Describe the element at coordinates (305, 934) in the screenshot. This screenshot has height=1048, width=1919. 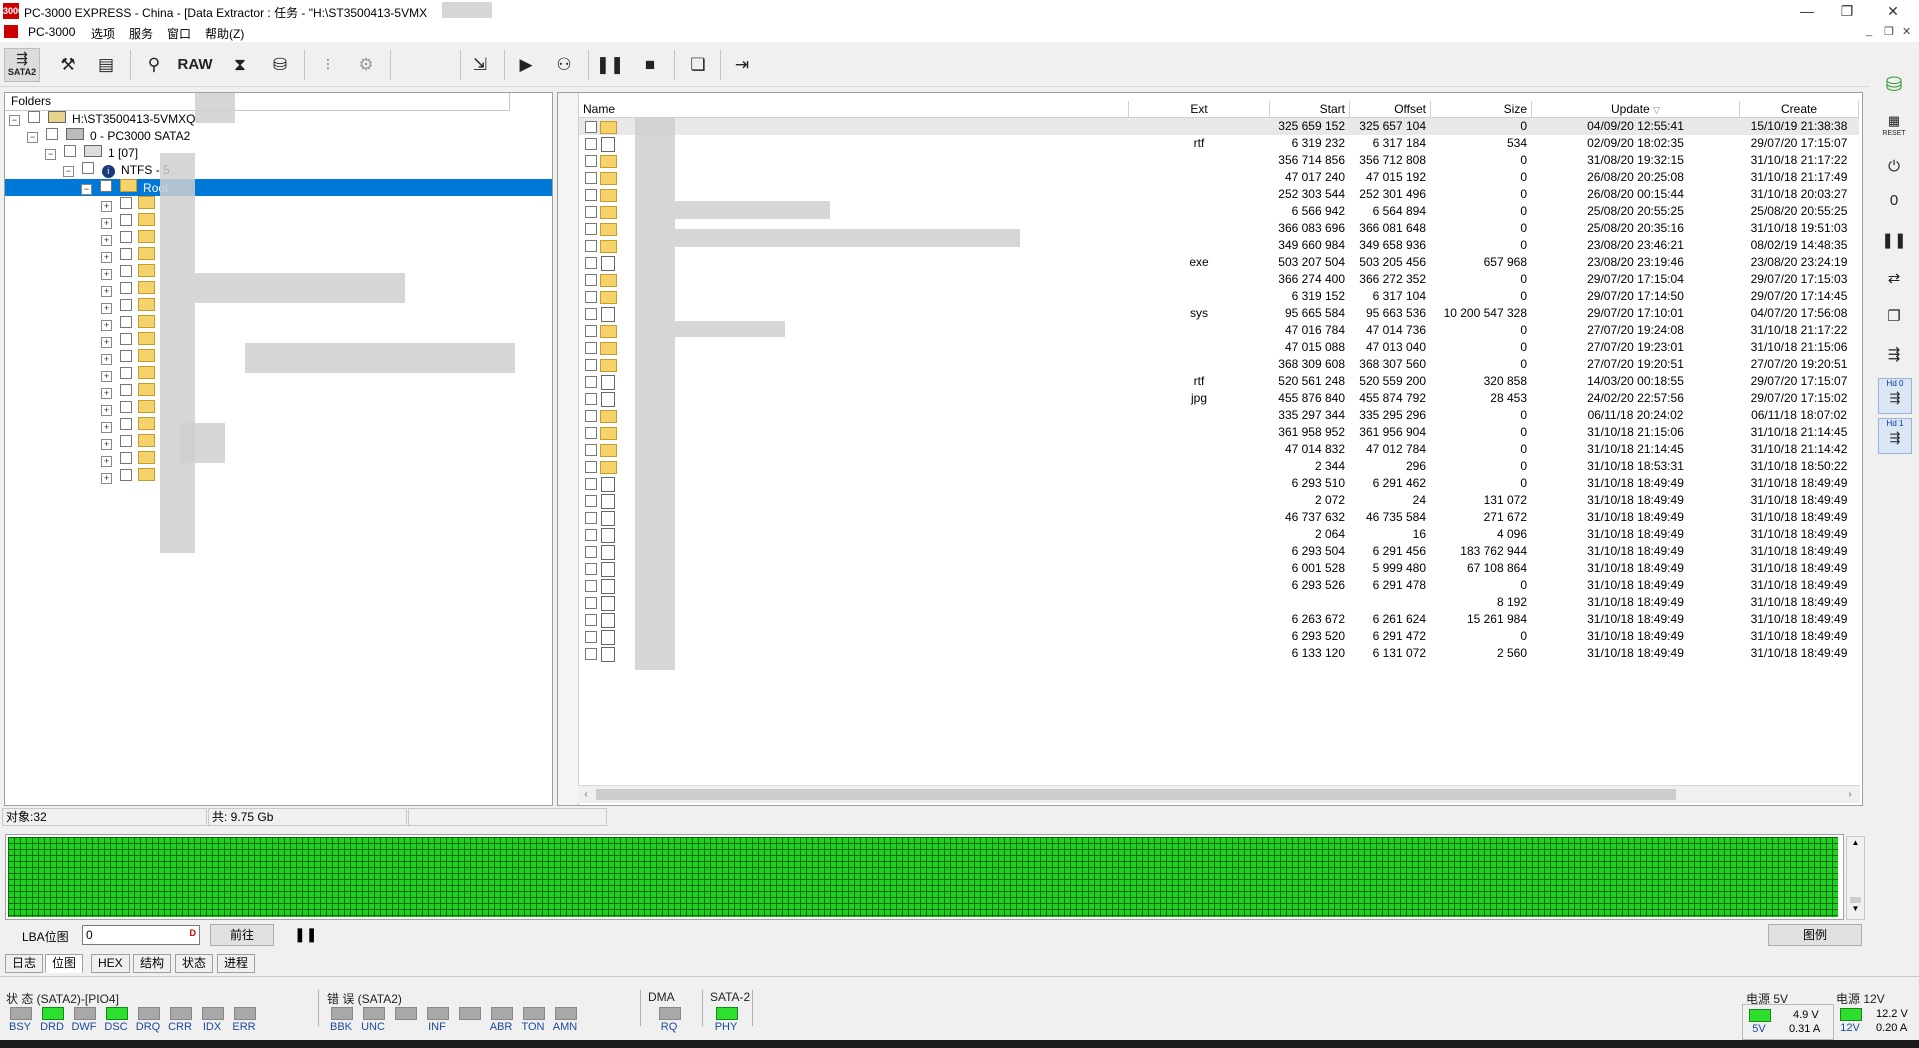
I see `map-pause-icon: ❚❚` at that location.